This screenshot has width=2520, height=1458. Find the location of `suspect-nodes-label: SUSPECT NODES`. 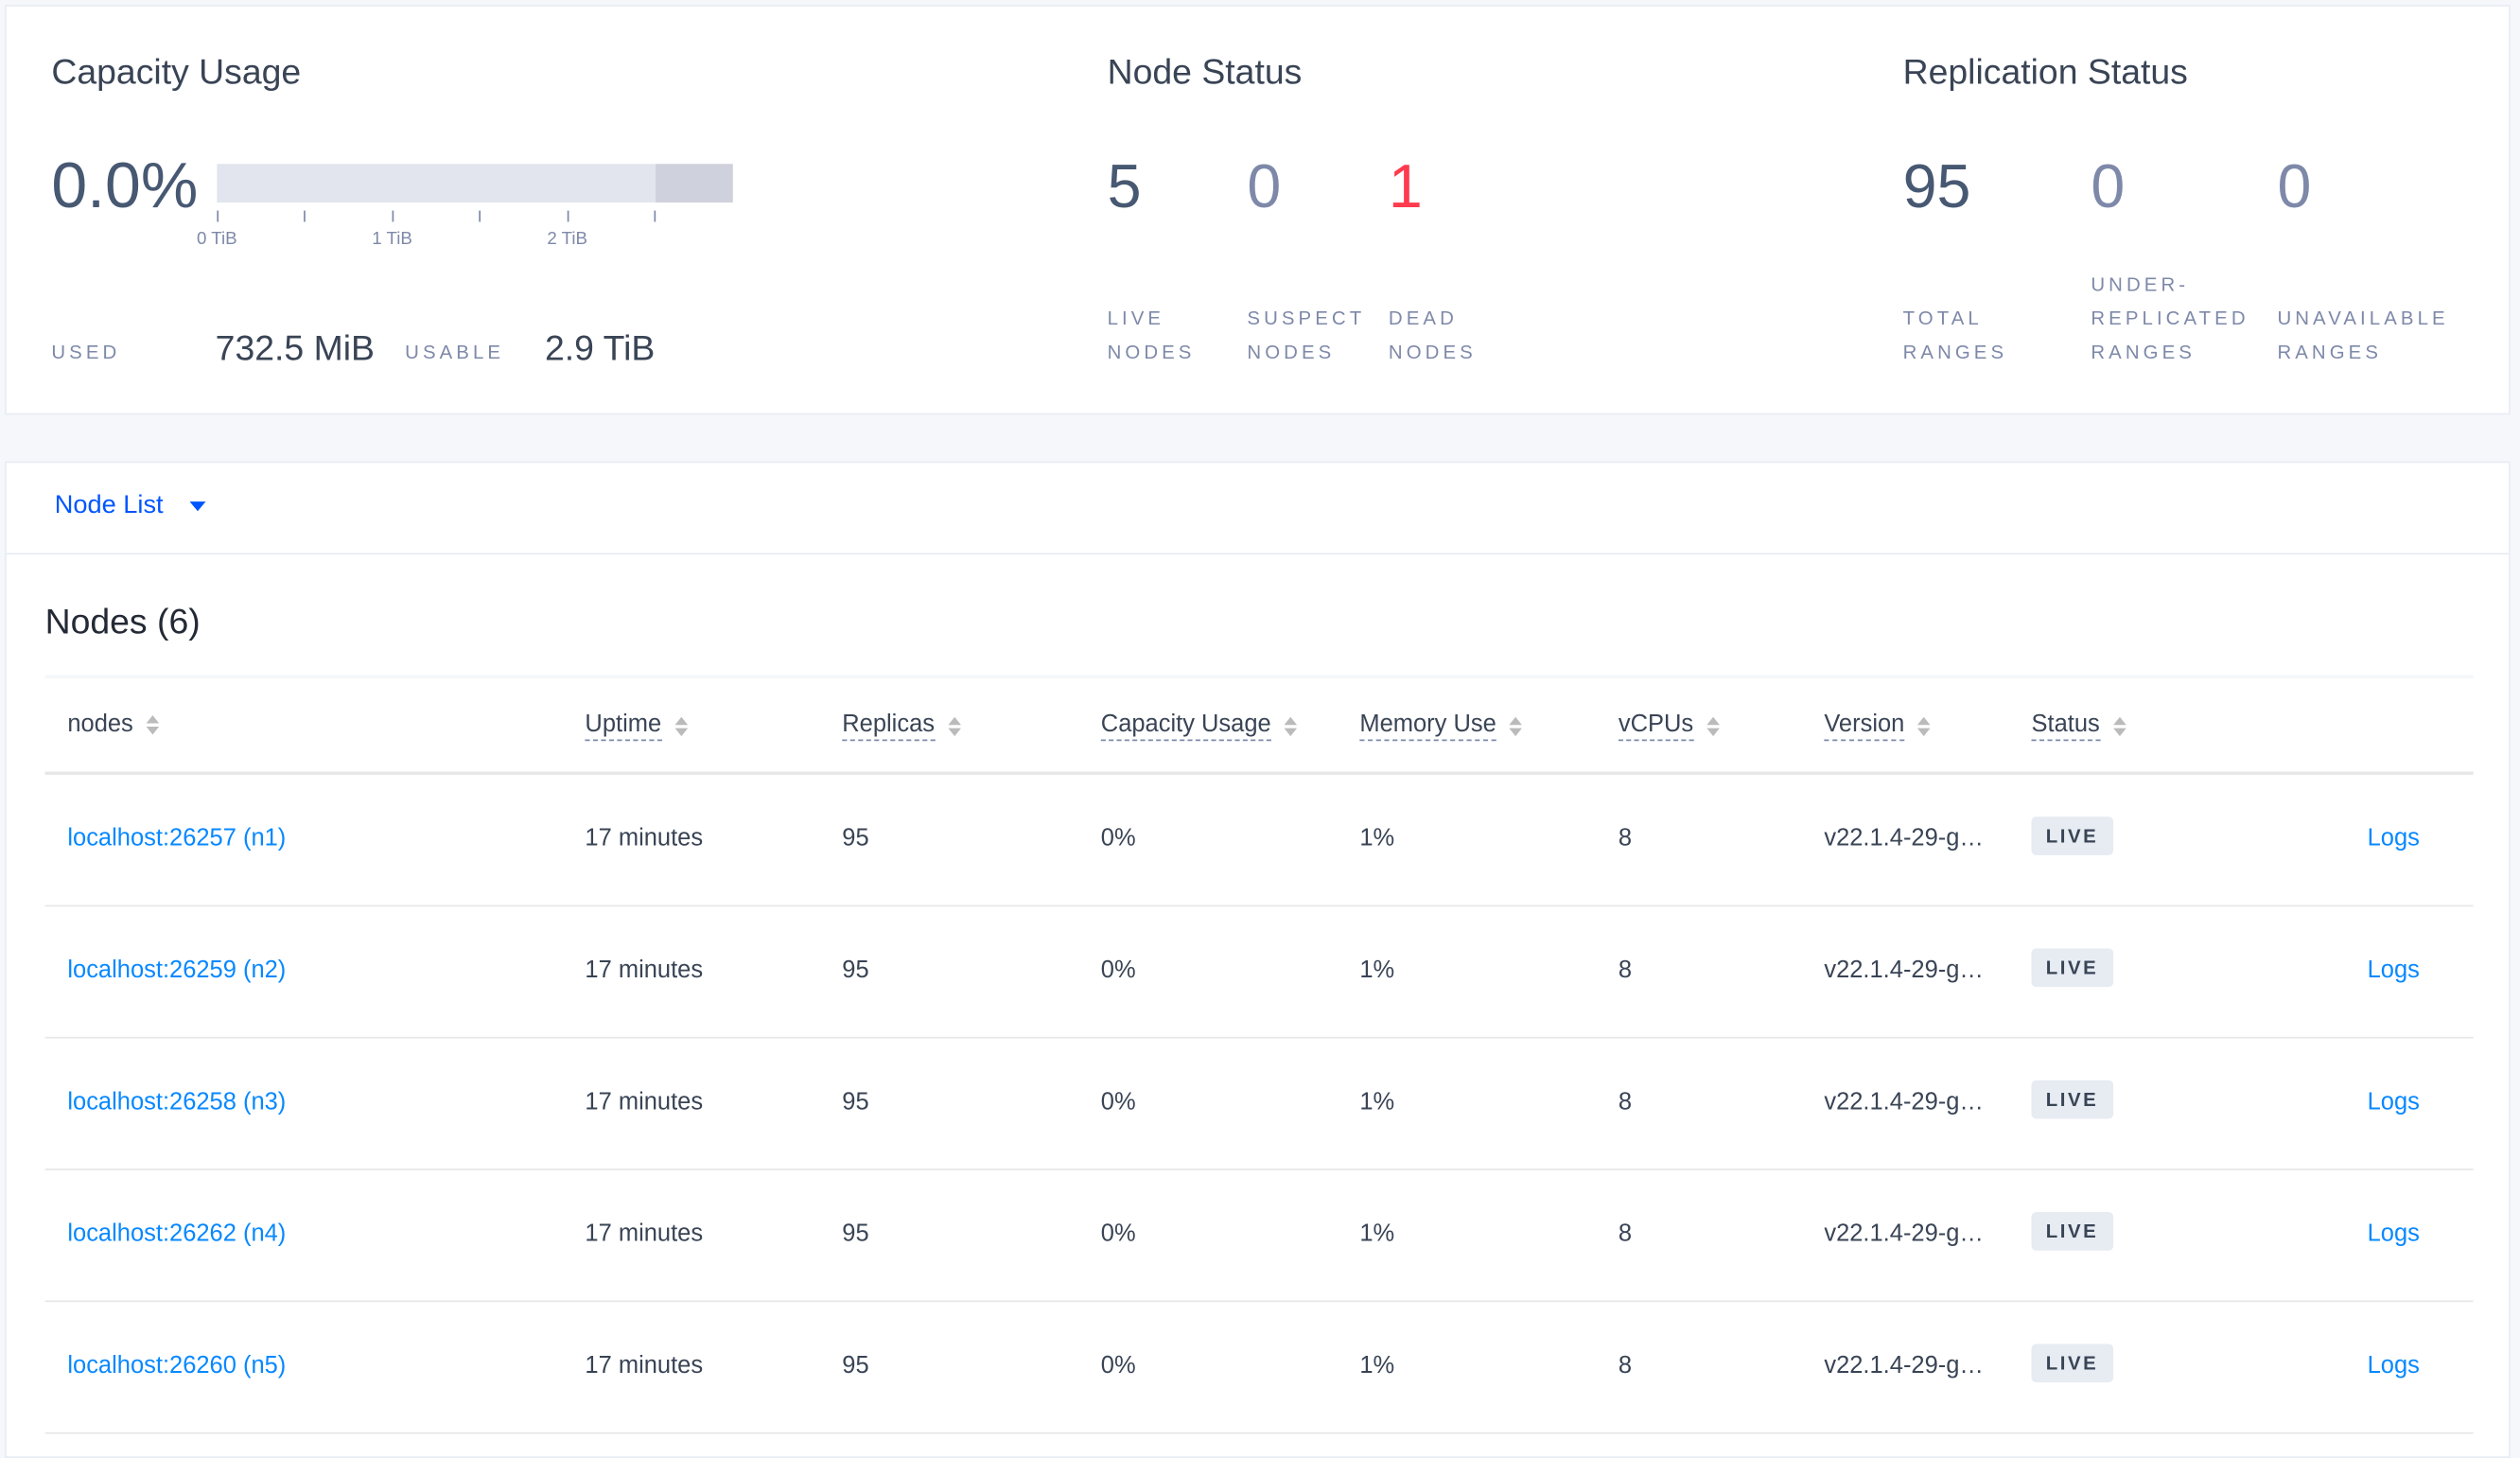

suspect-nodes-label: SUSPECT NODES is located at coordinates (1306, 335).